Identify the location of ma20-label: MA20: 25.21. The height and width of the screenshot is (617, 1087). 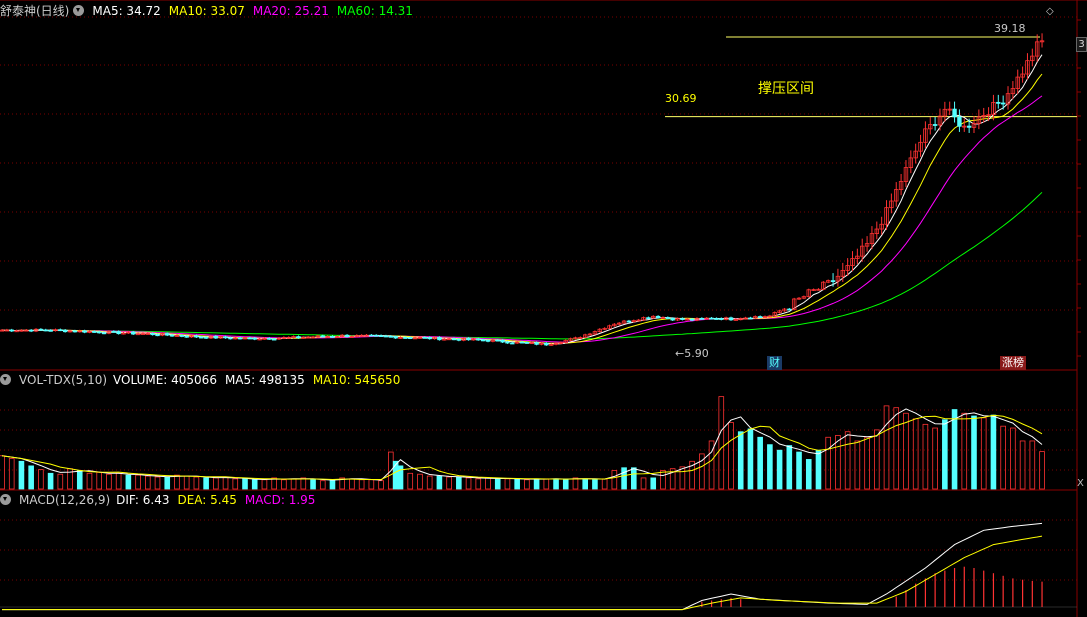
(290, 11).